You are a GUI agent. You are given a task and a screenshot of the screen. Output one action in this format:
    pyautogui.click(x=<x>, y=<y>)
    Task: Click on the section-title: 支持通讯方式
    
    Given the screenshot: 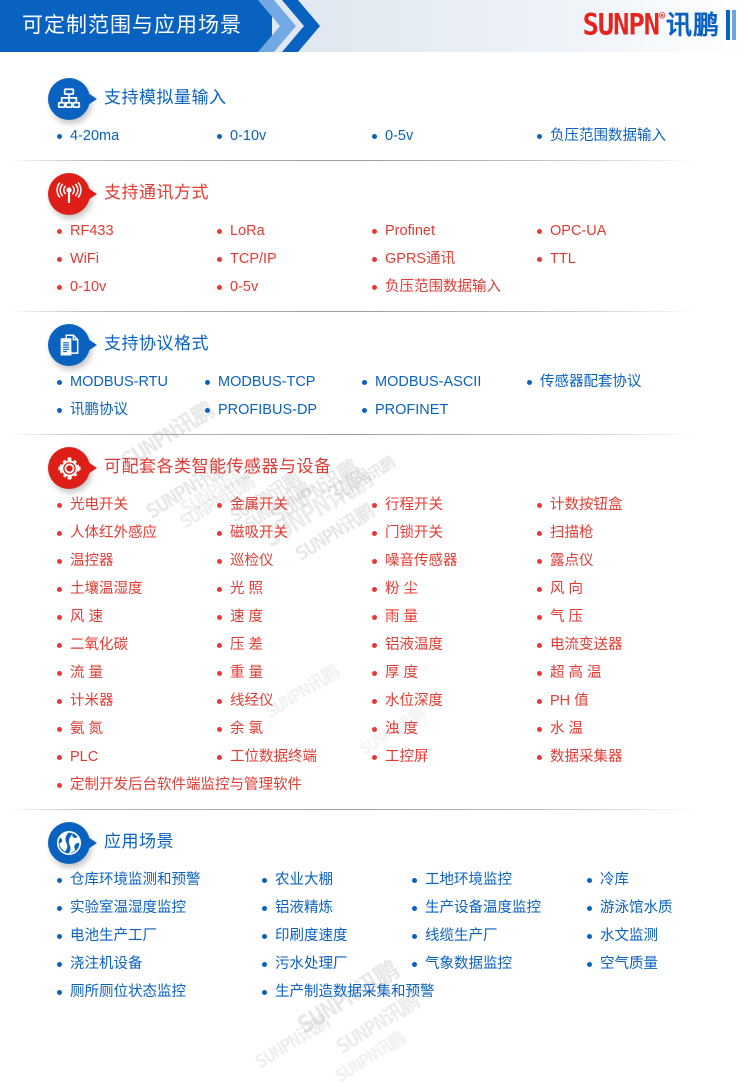 What is the action you would take?
    pyautogui.click(x=156, y=192)
    